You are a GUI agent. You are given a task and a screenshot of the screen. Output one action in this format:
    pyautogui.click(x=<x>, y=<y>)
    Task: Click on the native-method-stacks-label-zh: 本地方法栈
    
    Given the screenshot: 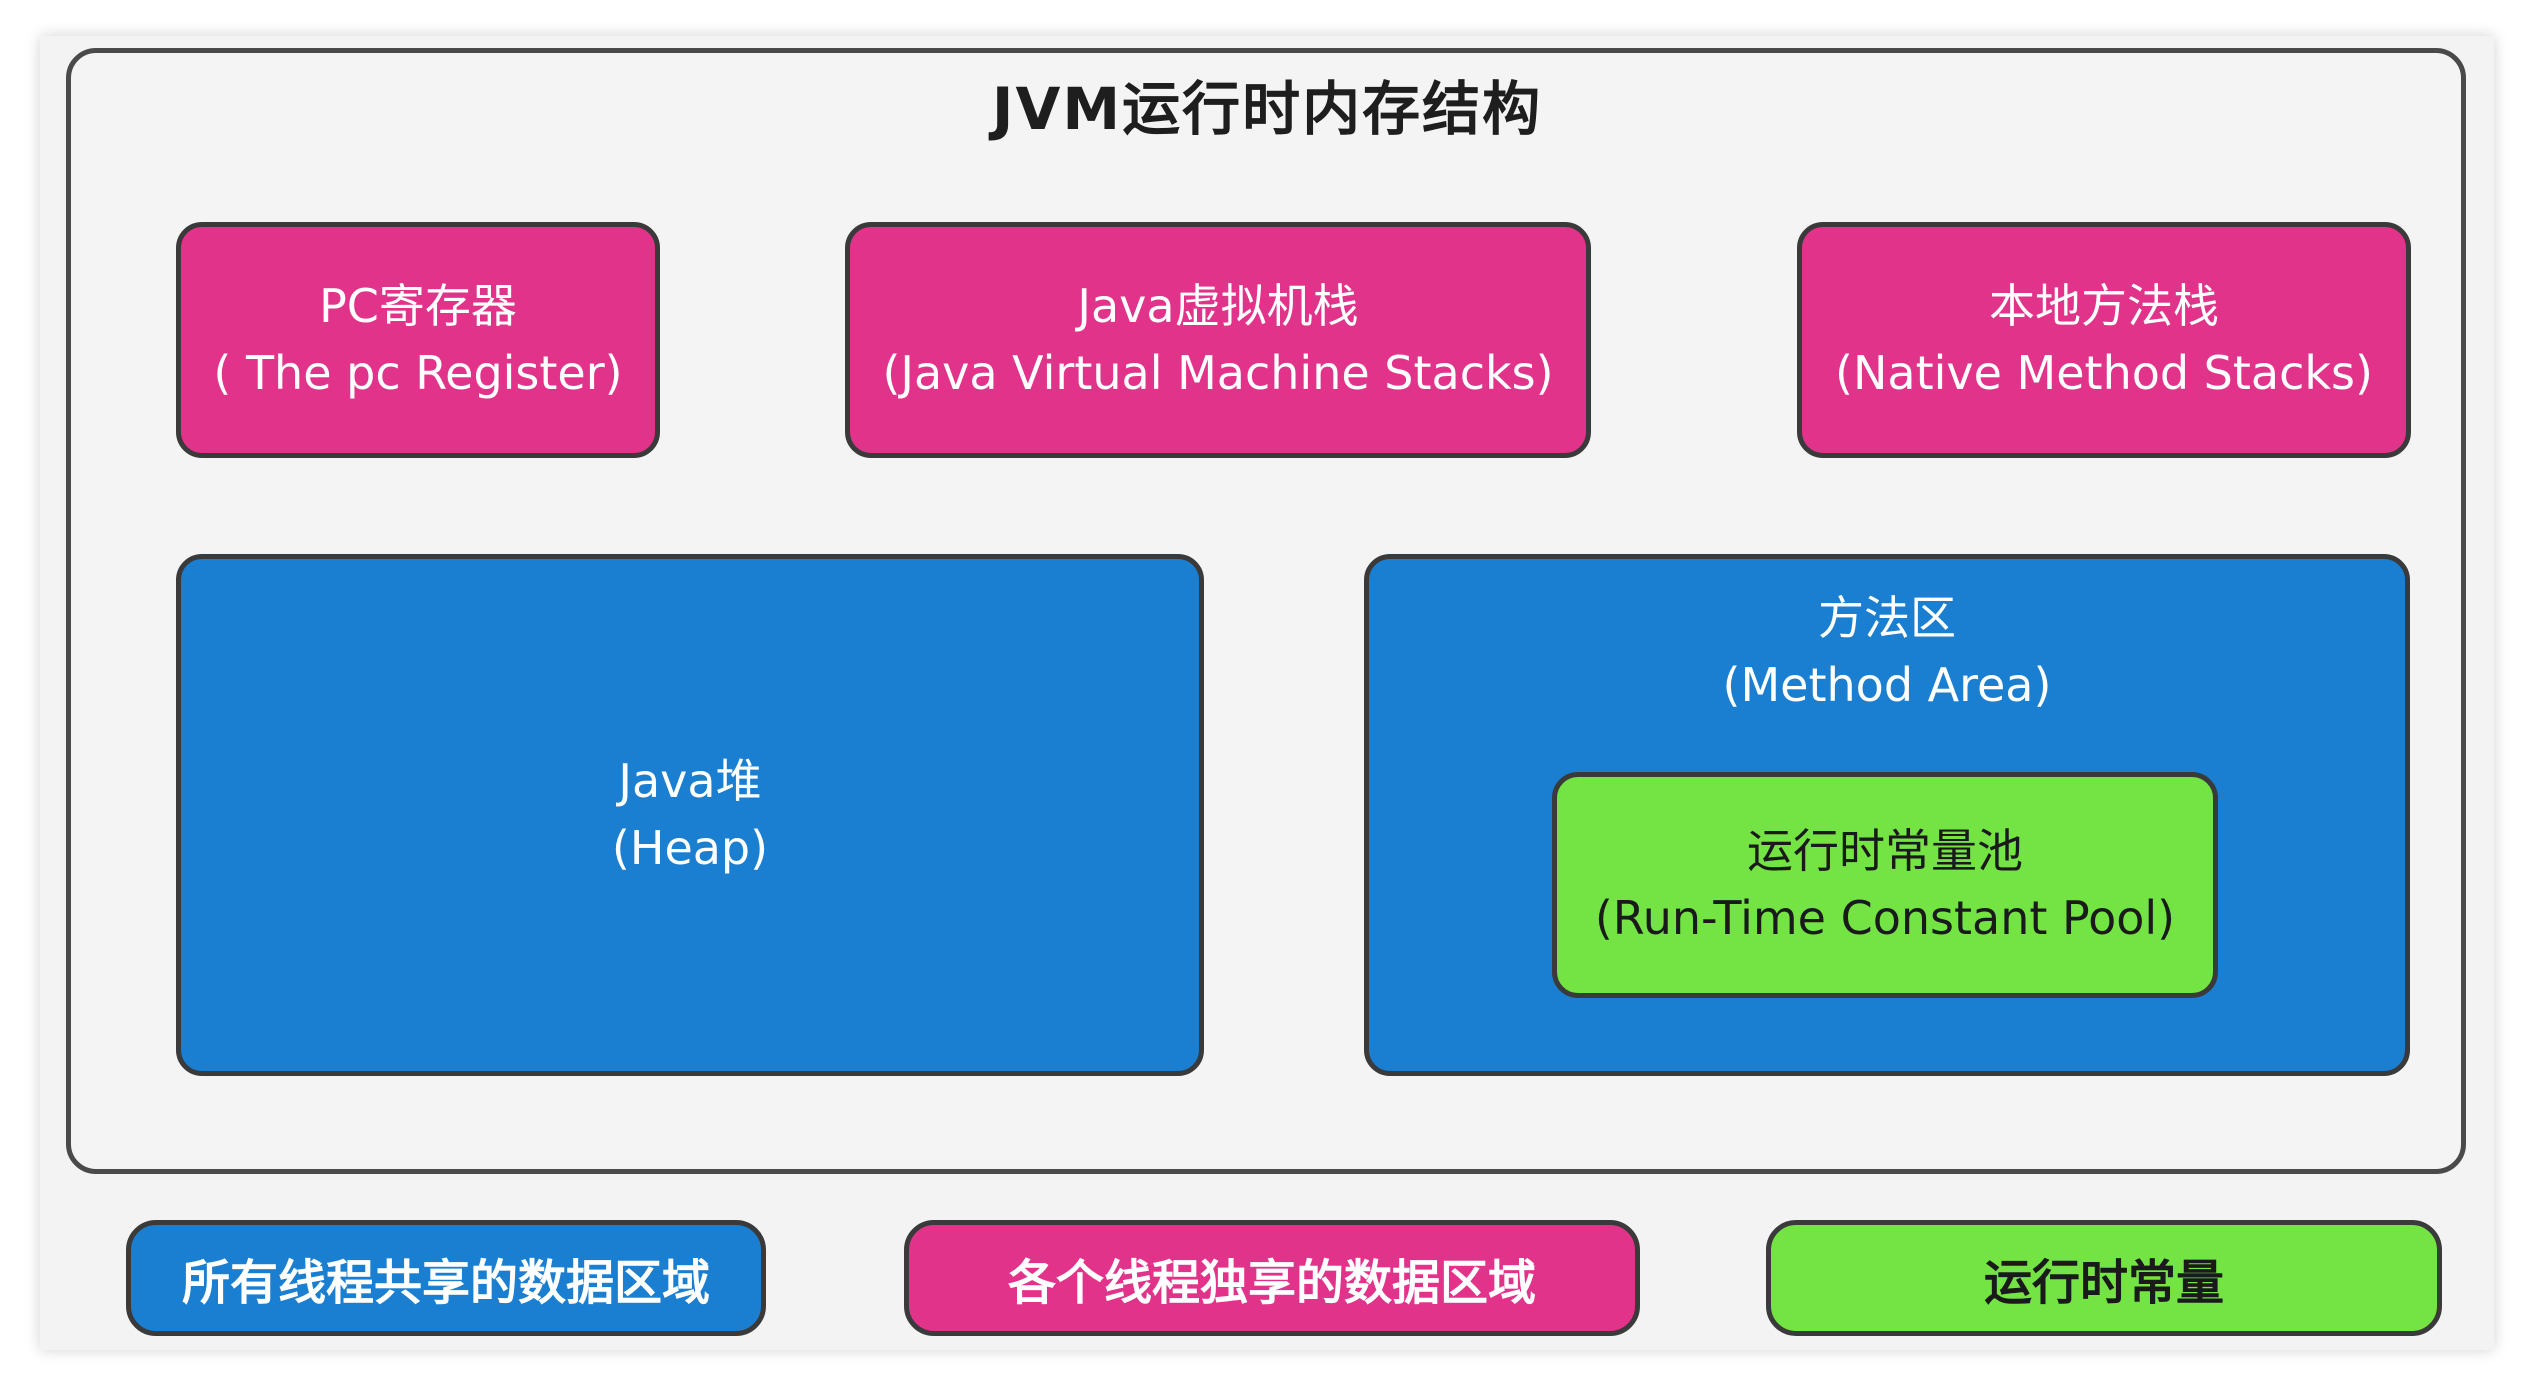 What is the action you would take?
    pyautogui.click(x=2104, y=306)
    